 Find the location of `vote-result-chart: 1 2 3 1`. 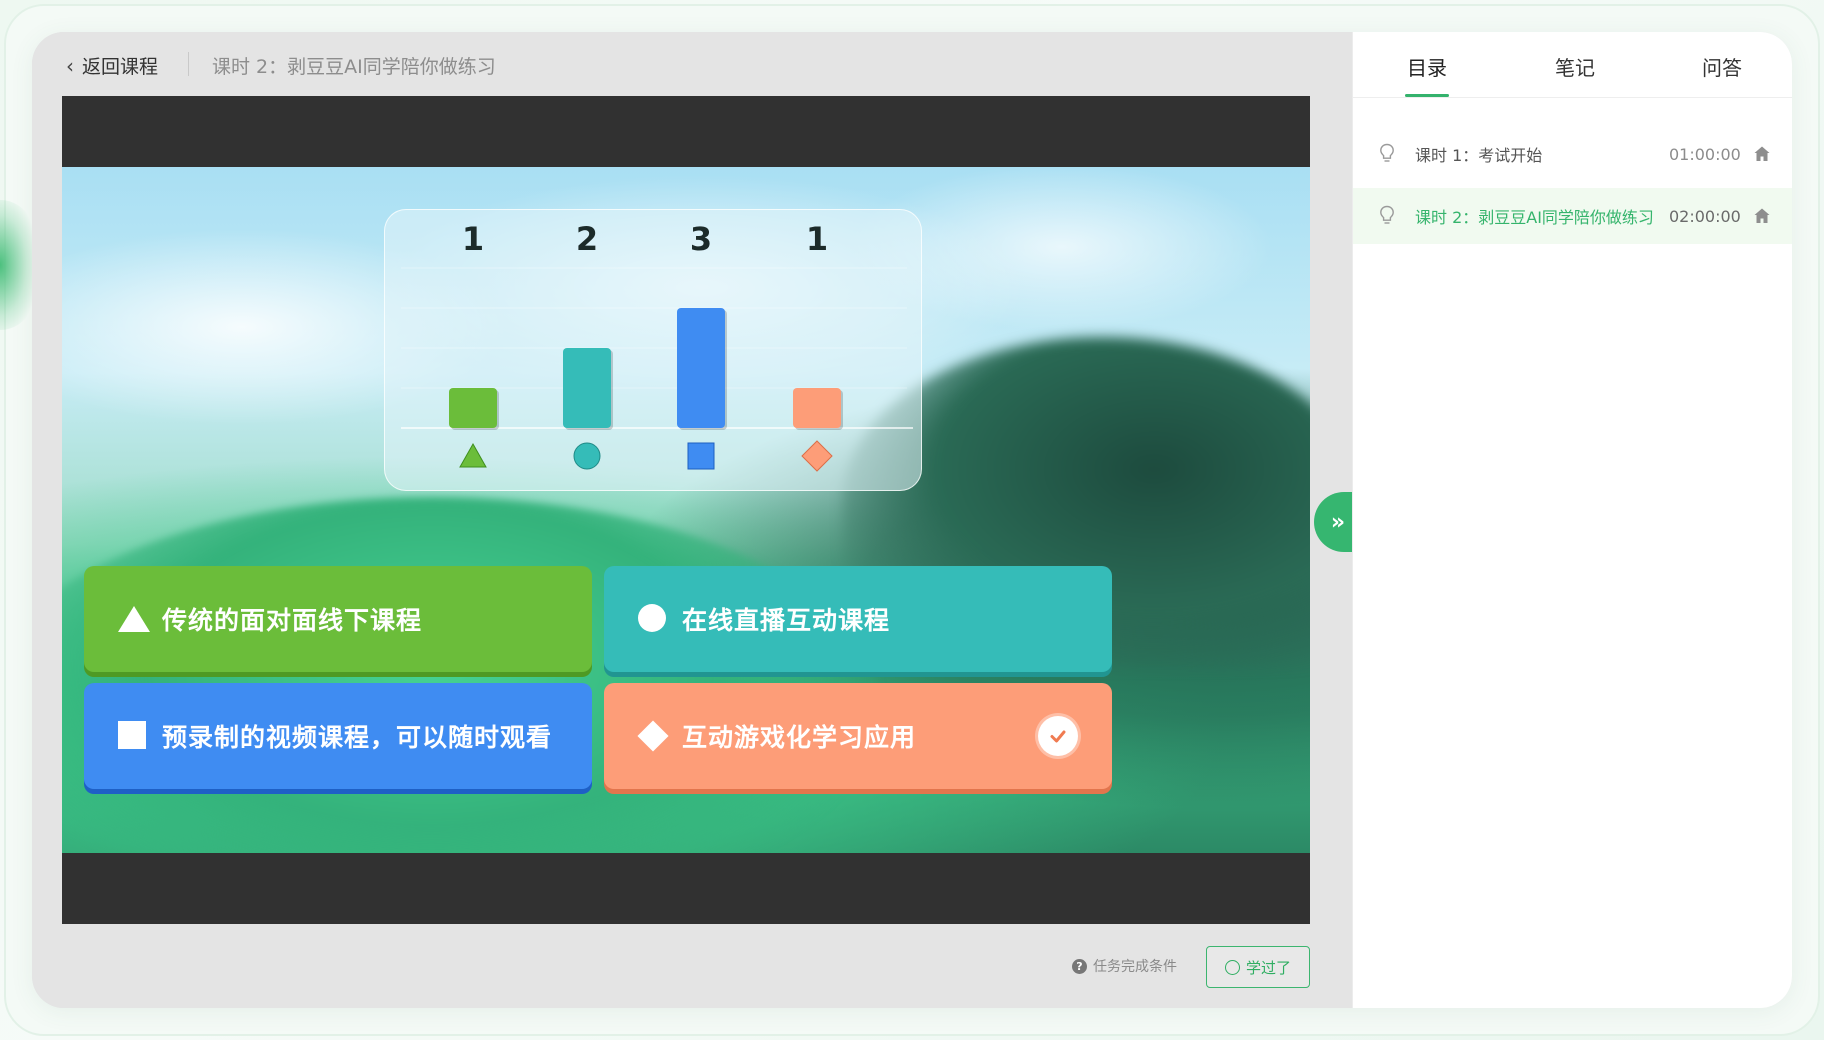

vote-result-chart: 1 2 3 1 is located at coordinates (653, 350).